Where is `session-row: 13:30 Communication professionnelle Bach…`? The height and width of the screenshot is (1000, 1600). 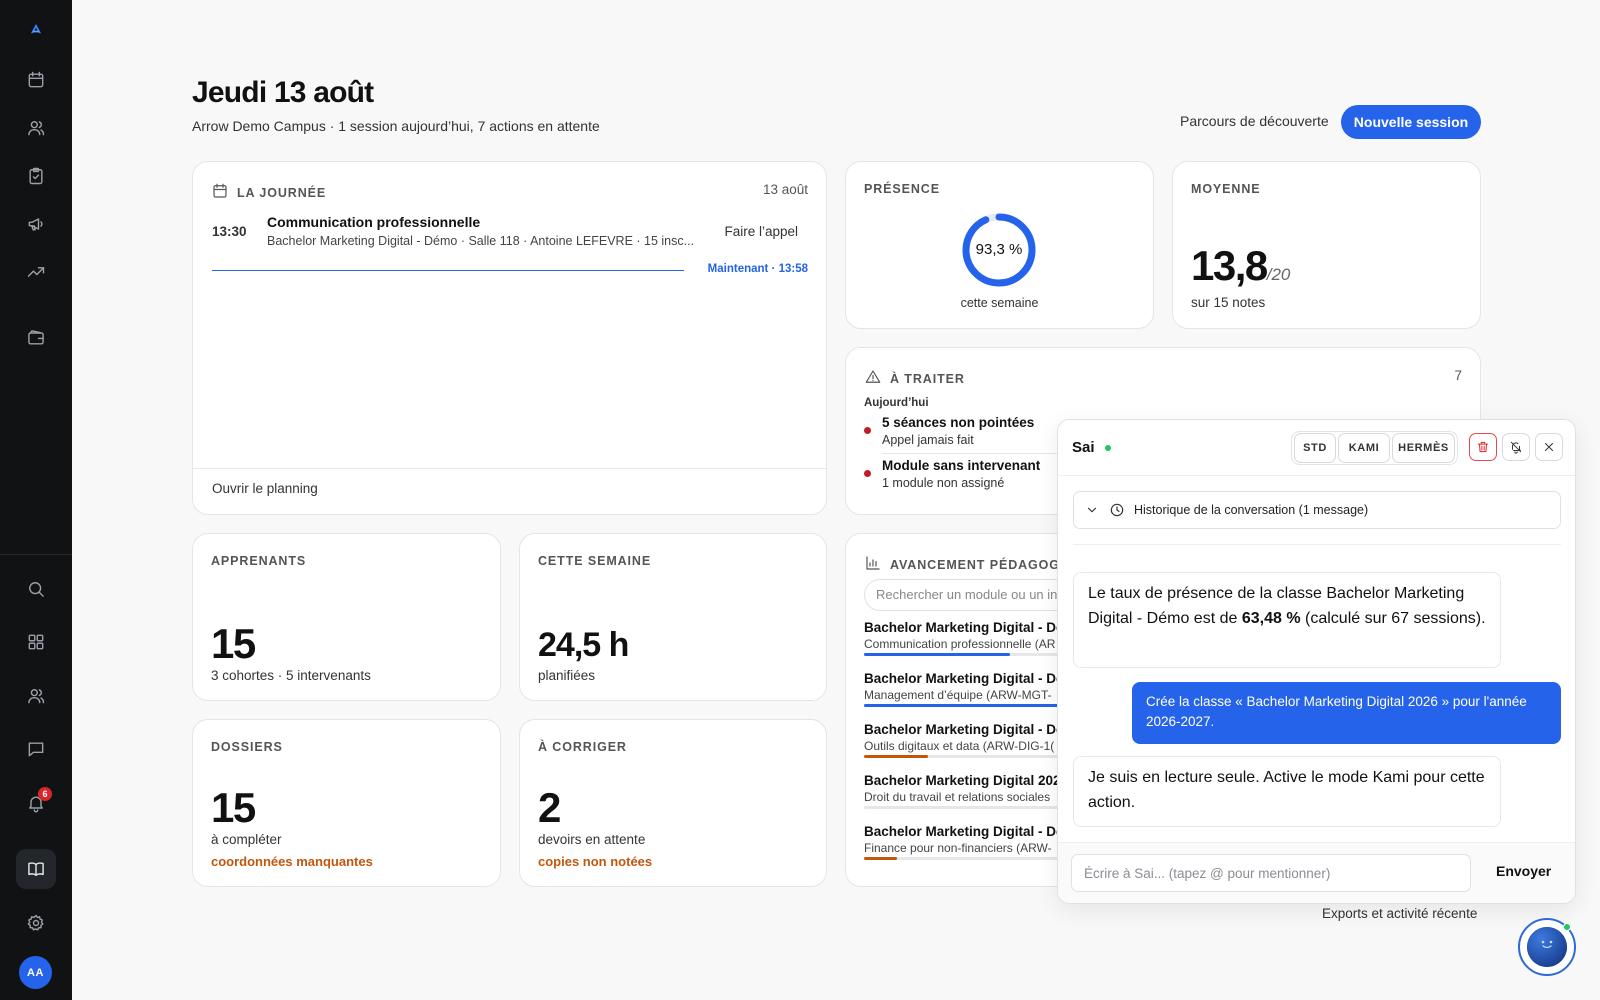
session-row: 13:30 Communication professionnelle Bach… is located at coordinates (509, 231).